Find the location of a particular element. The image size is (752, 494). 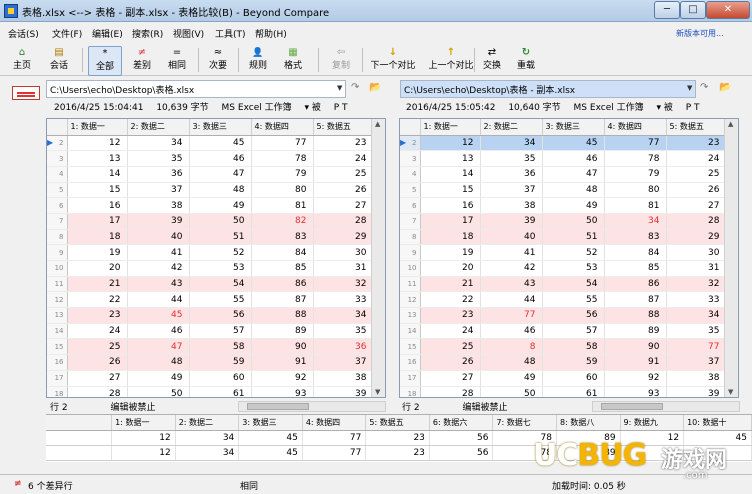

table-cell: 48 is located at coordinates (511, 362).